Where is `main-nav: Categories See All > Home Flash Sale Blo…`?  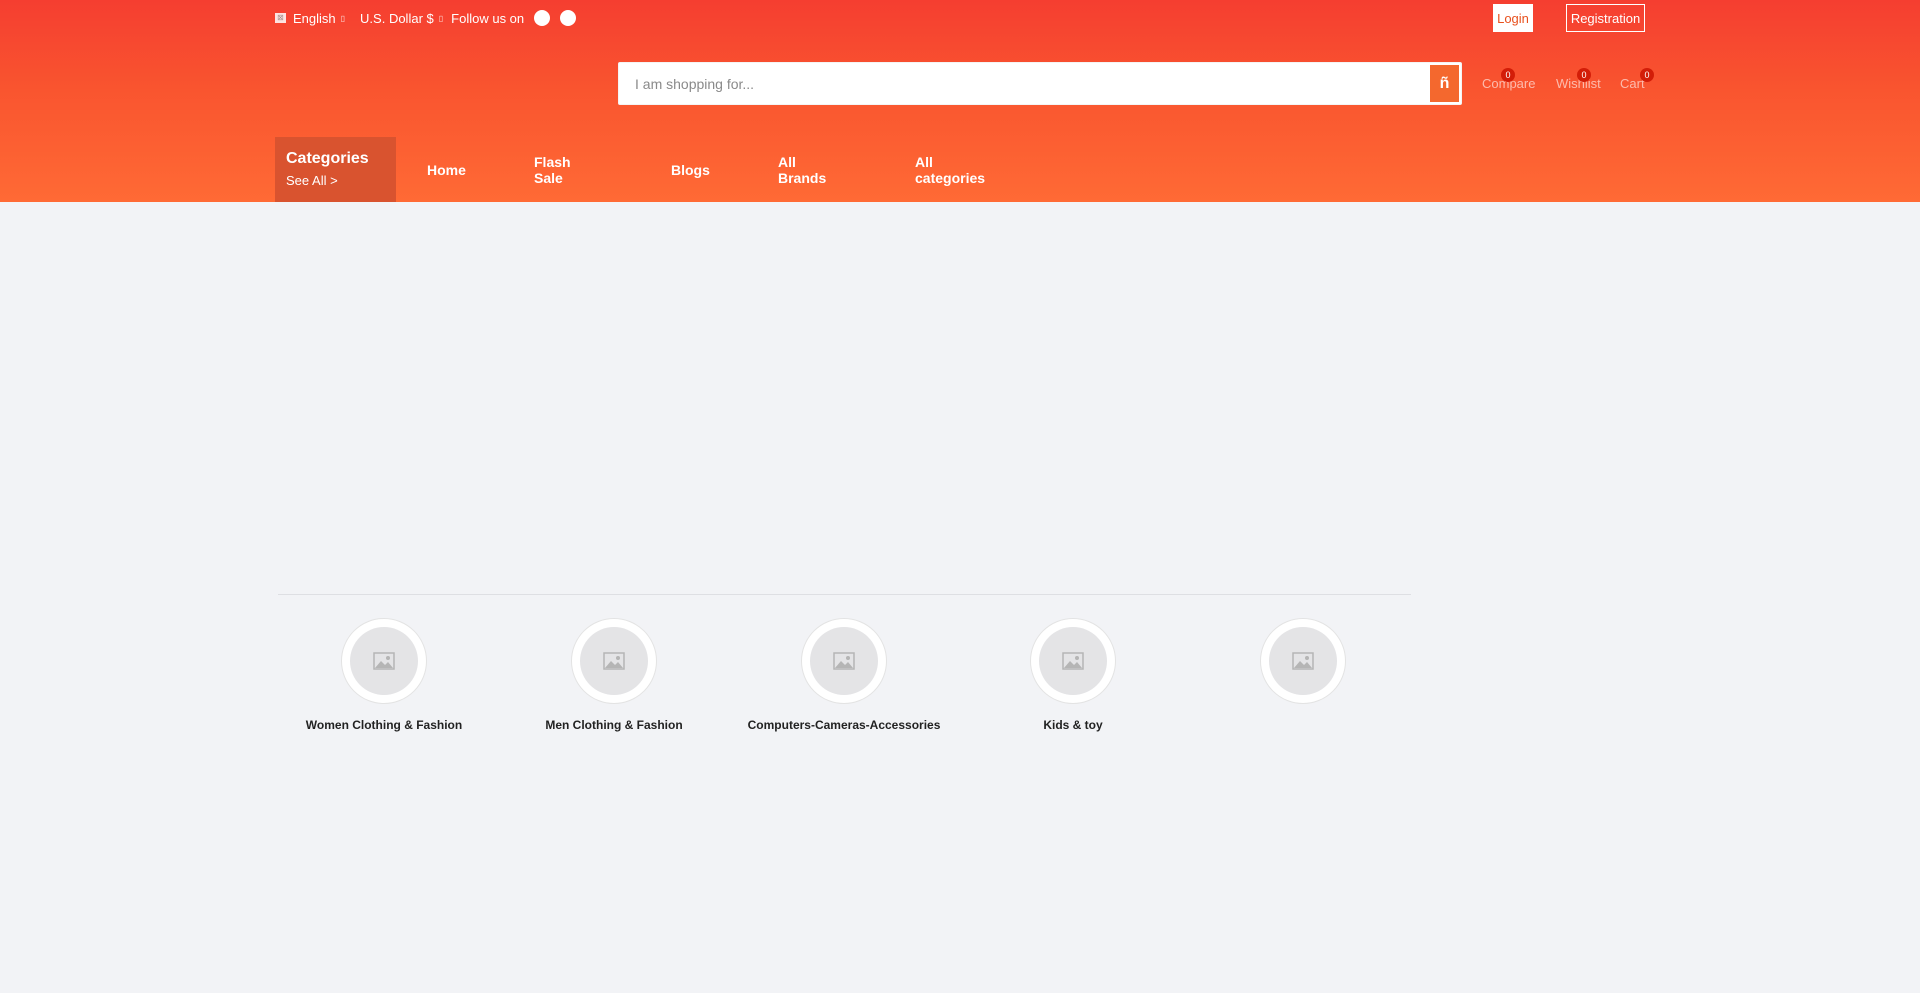
main-nav: Categories See All > Home Flash Sale Blo… is located at coordinates (630, 169).